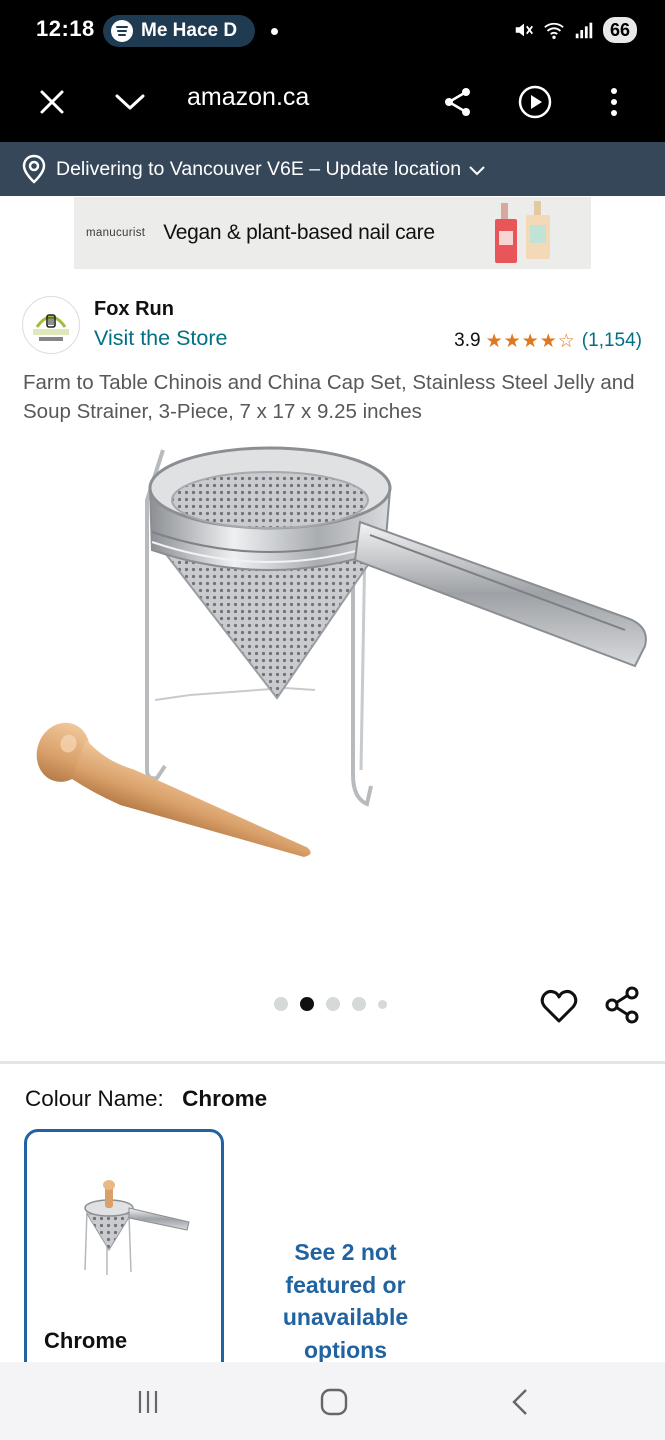 The height and width of the screenshot is (1440, 665). I want to click on section-divider, so click(332, 1062).